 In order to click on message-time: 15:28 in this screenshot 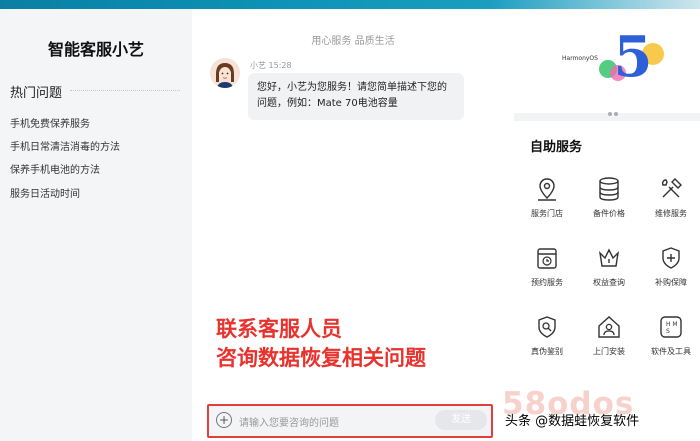, I will do `click(280, 65)`.